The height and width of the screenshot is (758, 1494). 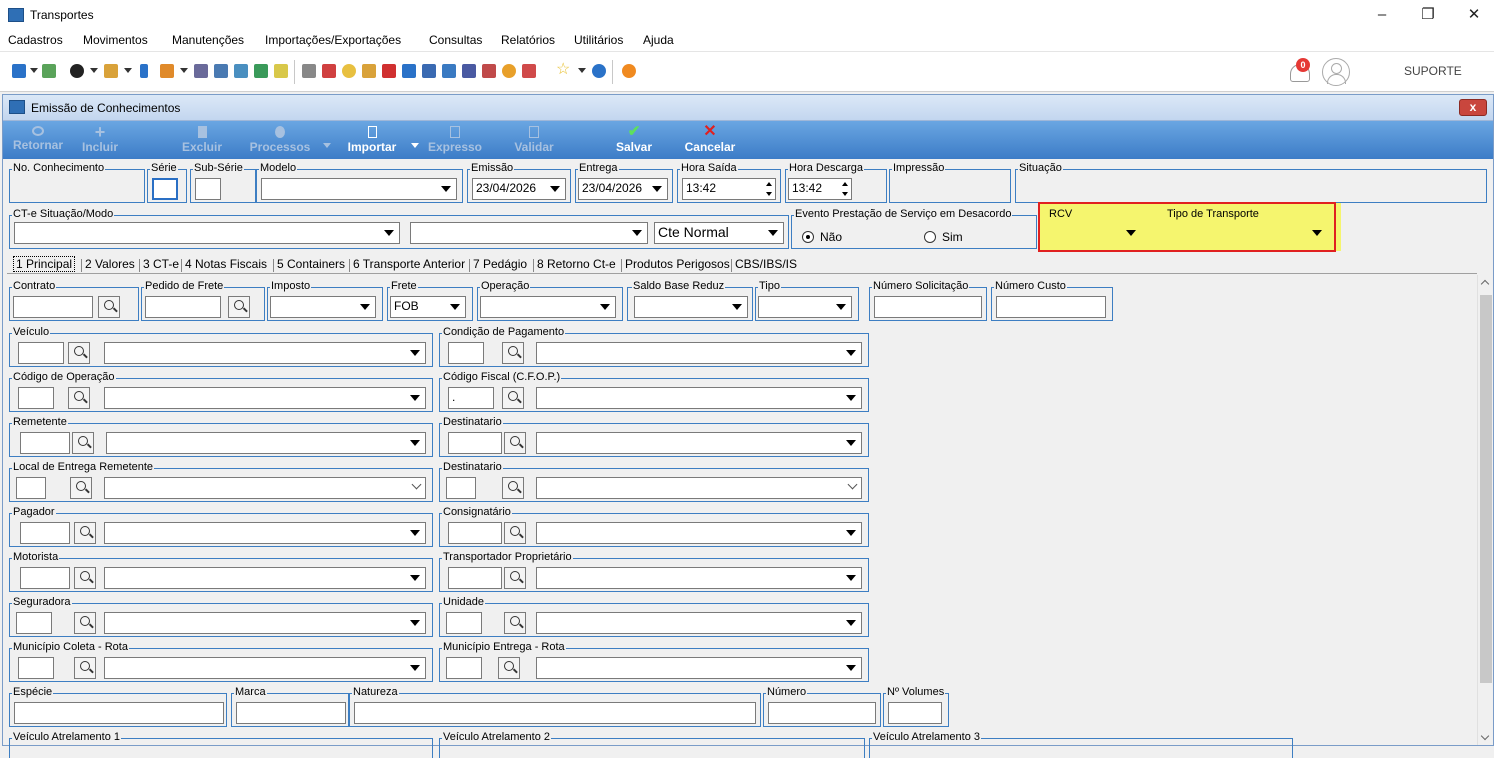 I want to click on municipio-entrega-select, so click(x=699, y=668).